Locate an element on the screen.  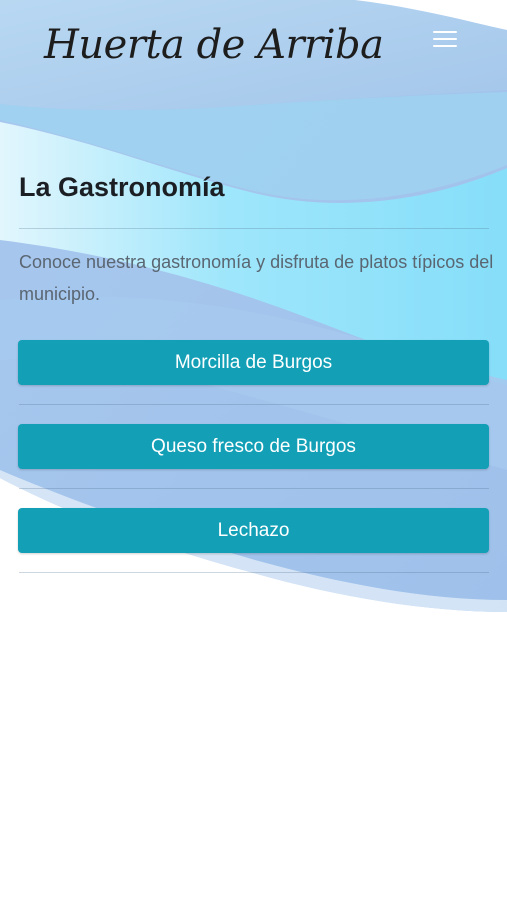
site-logo: Huerta de Arriba is located at coordinates (214, 45).